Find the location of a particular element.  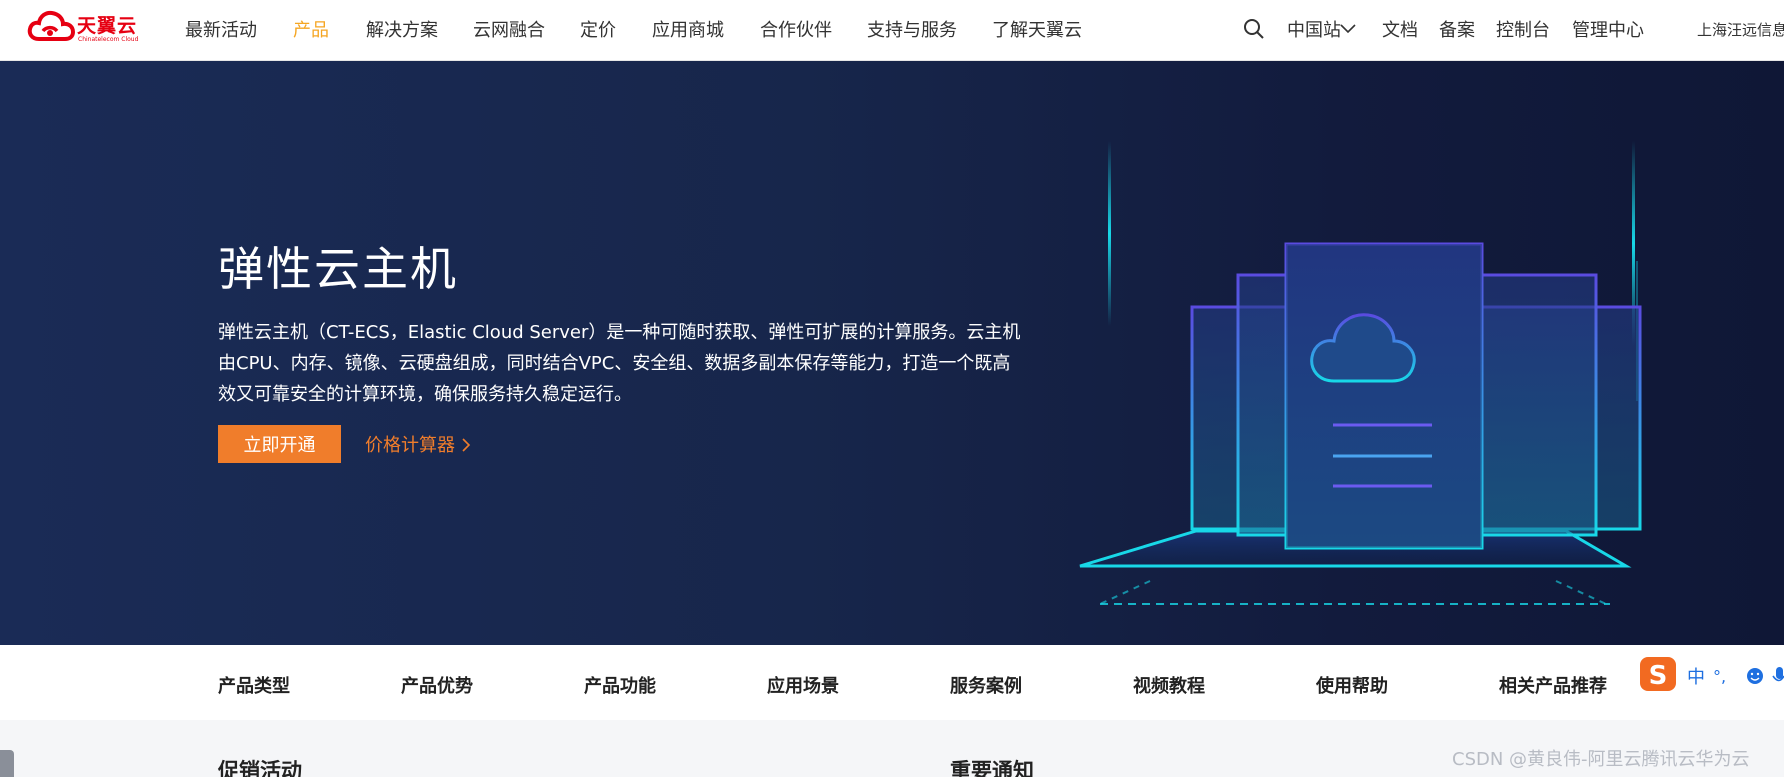

chevron-down-icon is located at coordinates (1348, 28).